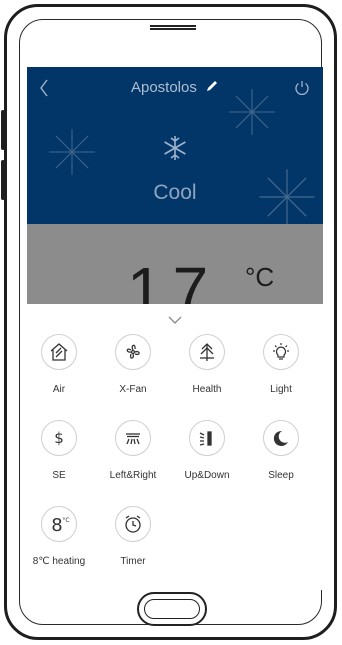  What do you see at coordinates (133, 438) in the screenshot?
I see `swing-left-right-icon` at bounding box center [133, 438].